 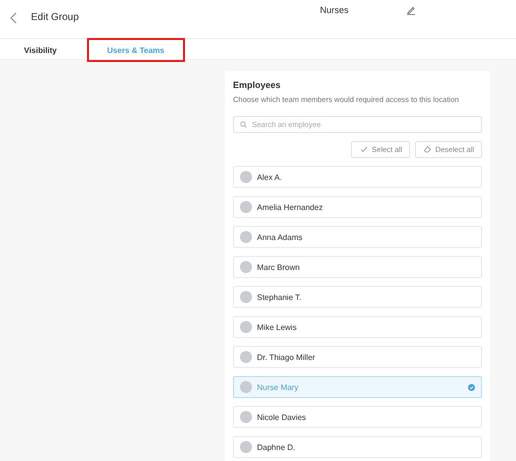 I want to click on edit-button, so click(x=411, y=10).